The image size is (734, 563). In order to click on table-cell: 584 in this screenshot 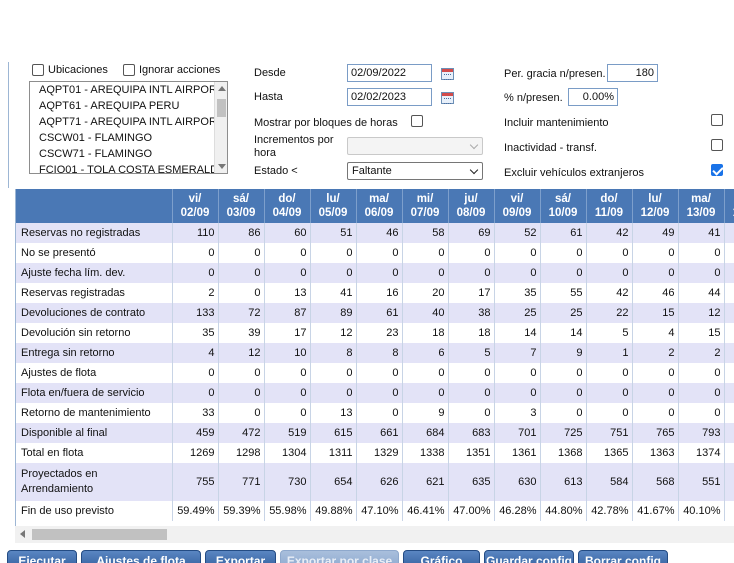, I will do `click(609, 482)`.